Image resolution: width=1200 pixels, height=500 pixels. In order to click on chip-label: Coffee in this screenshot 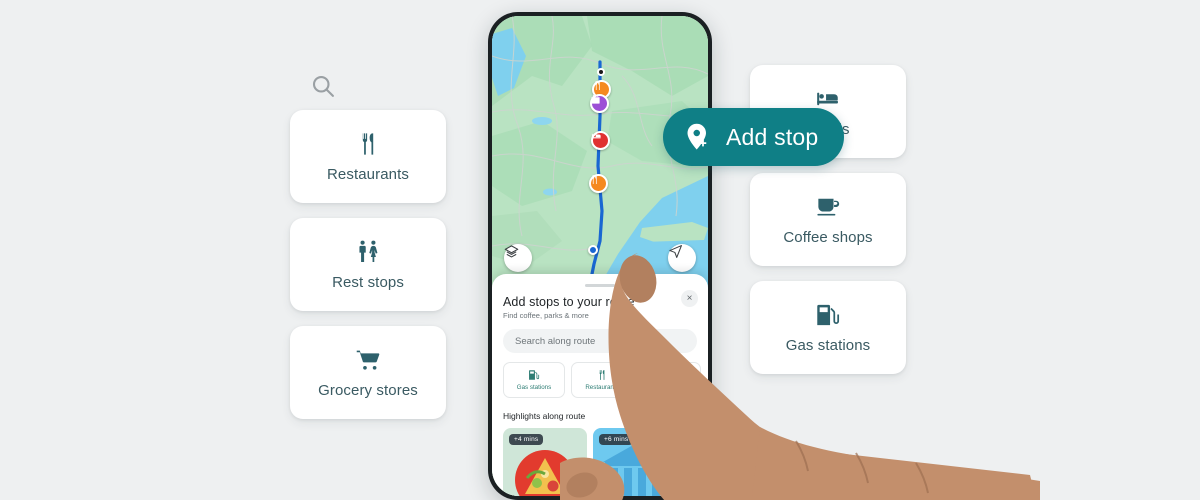, I will do `click(670, 387)`.